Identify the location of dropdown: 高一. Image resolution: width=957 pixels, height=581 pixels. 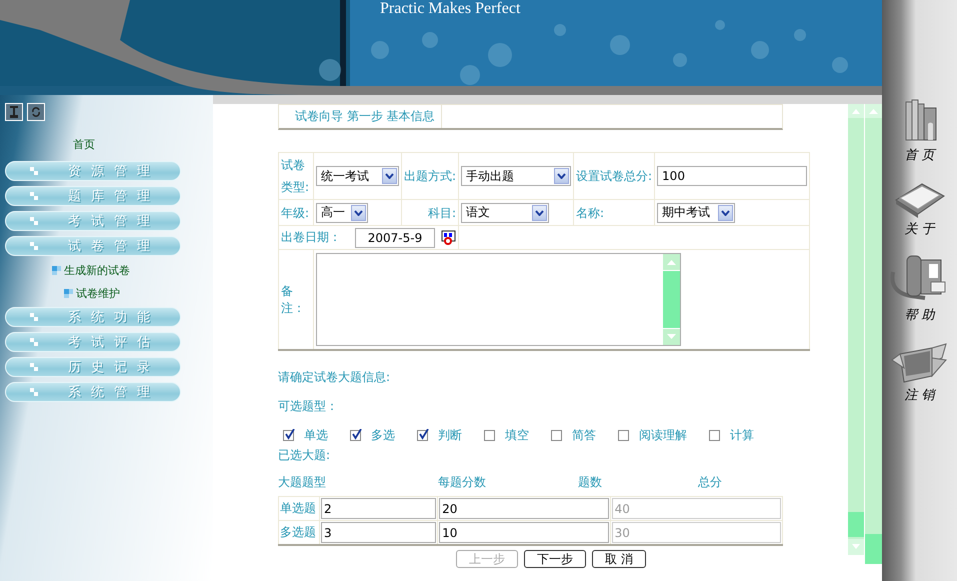
(342, 212).